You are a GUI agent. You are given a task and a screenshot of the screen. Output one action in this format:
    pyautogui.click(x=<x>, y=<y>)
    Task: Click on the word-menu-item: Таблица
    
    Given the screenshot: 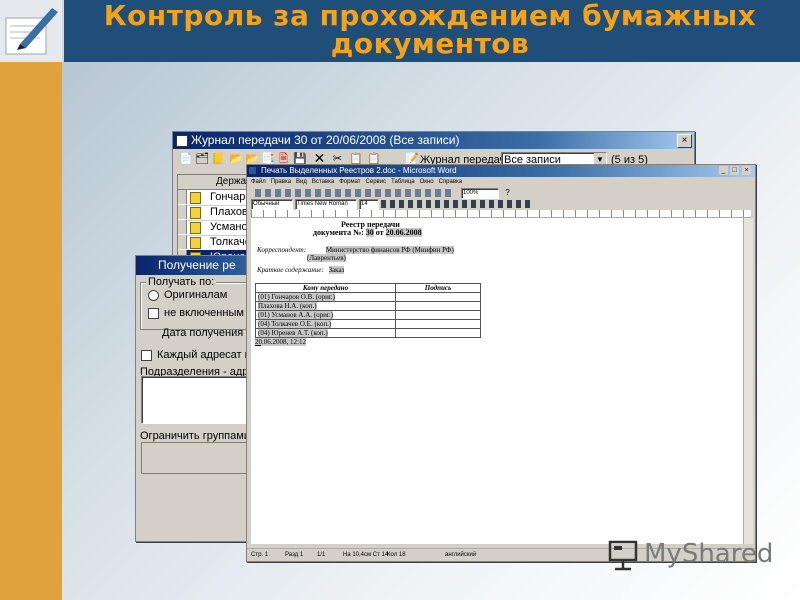 What is the action you would take?
    pyautogui.click(x=403, y=182)
    